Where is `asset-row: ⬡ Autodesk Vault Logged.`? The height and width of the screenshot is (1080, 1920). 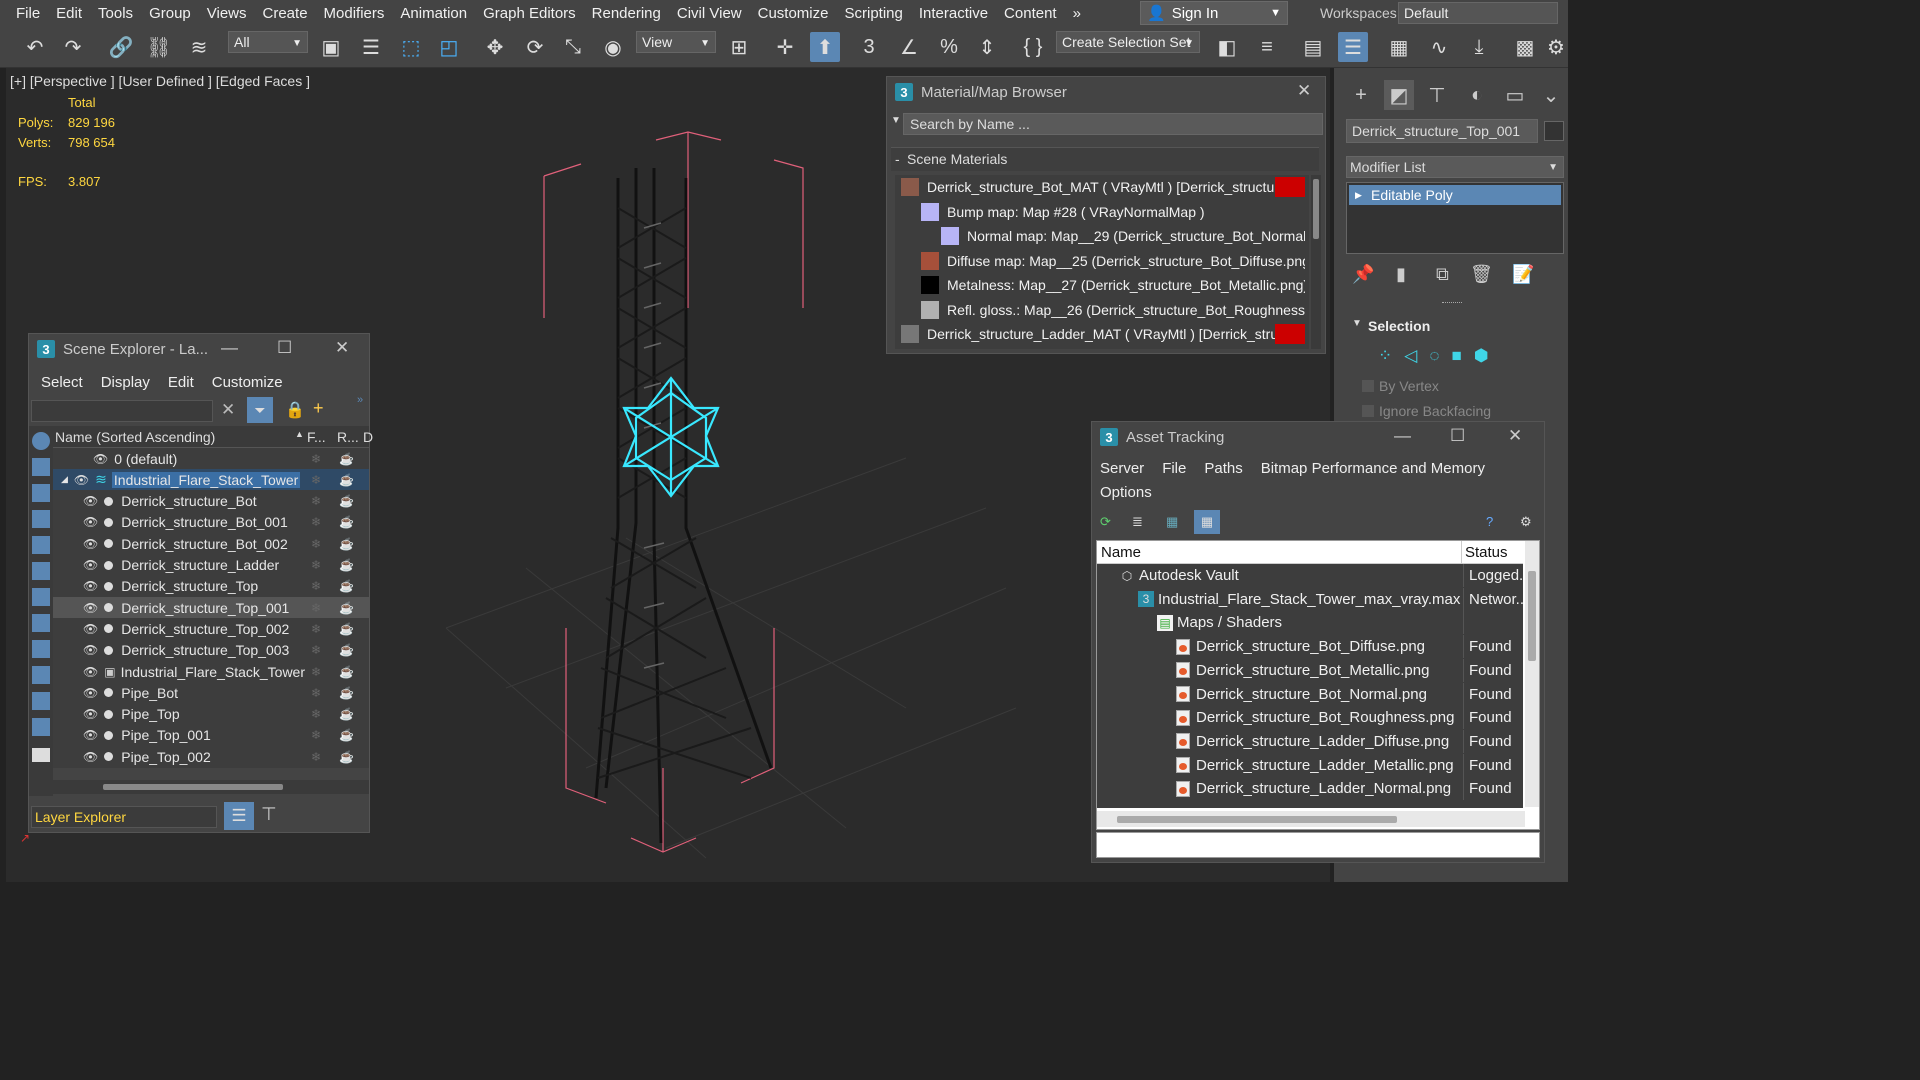 asset-row: ⬡ Autodesk Vault Logged. is located at coordinates (1311, 575).